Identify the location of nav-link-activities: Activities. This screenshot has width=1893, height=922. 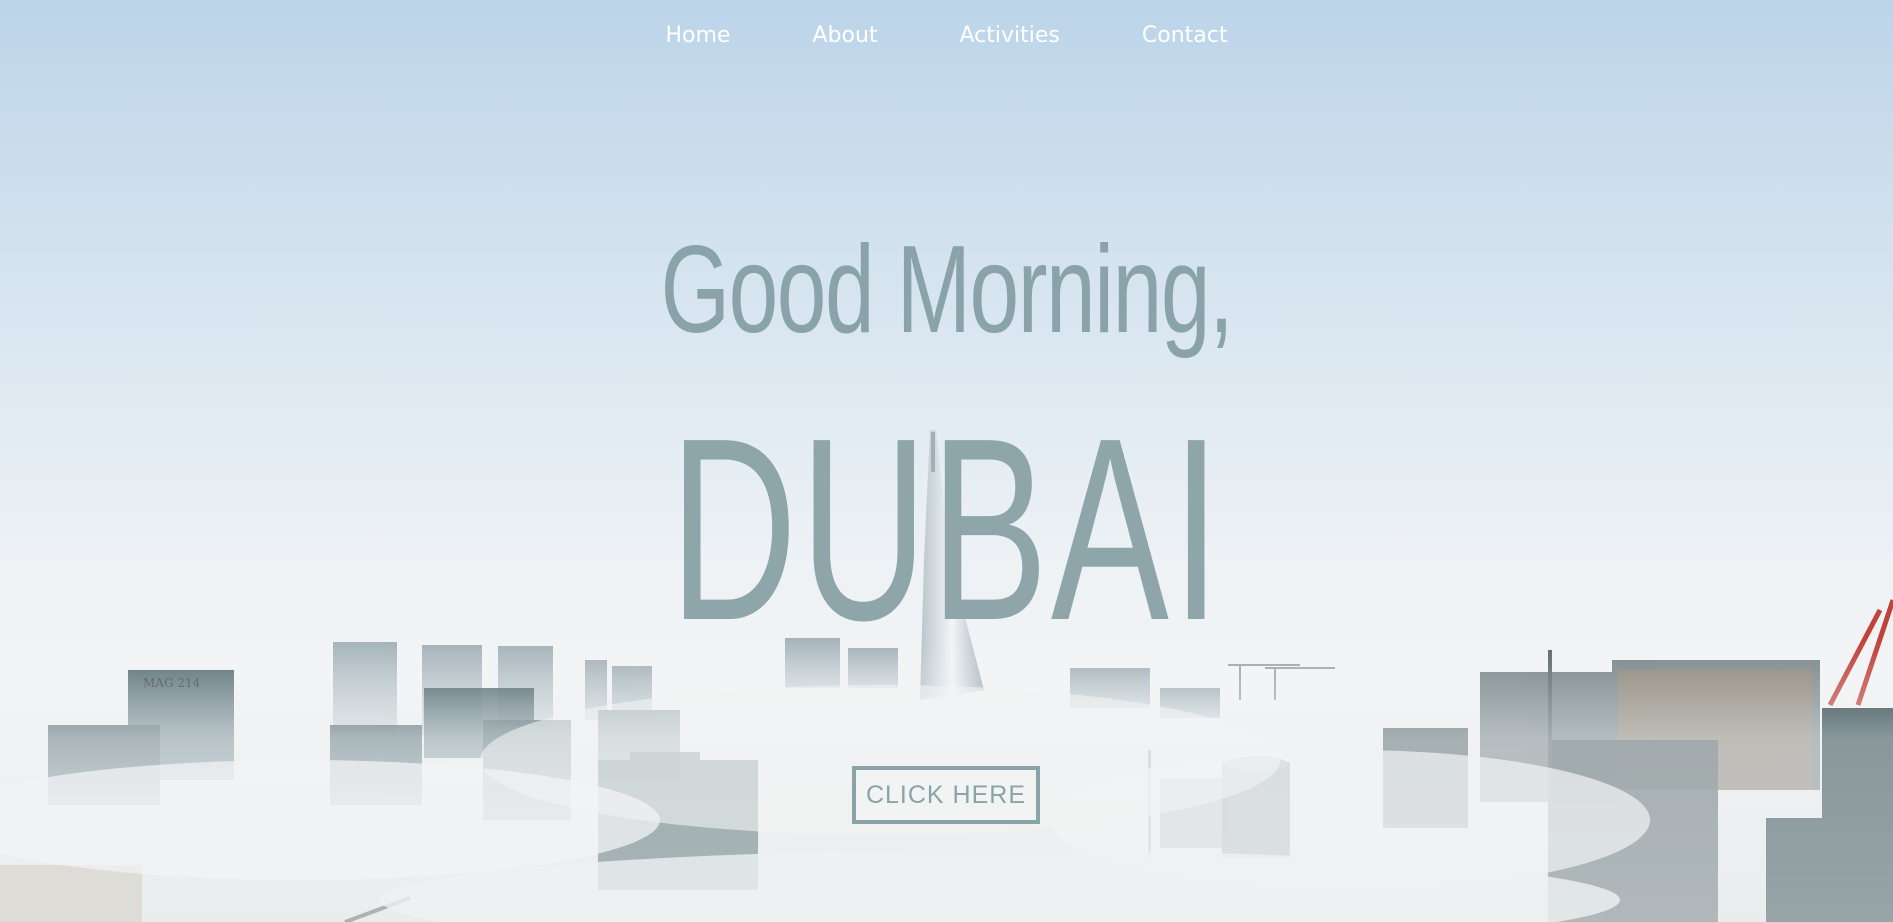
(1010, 36).